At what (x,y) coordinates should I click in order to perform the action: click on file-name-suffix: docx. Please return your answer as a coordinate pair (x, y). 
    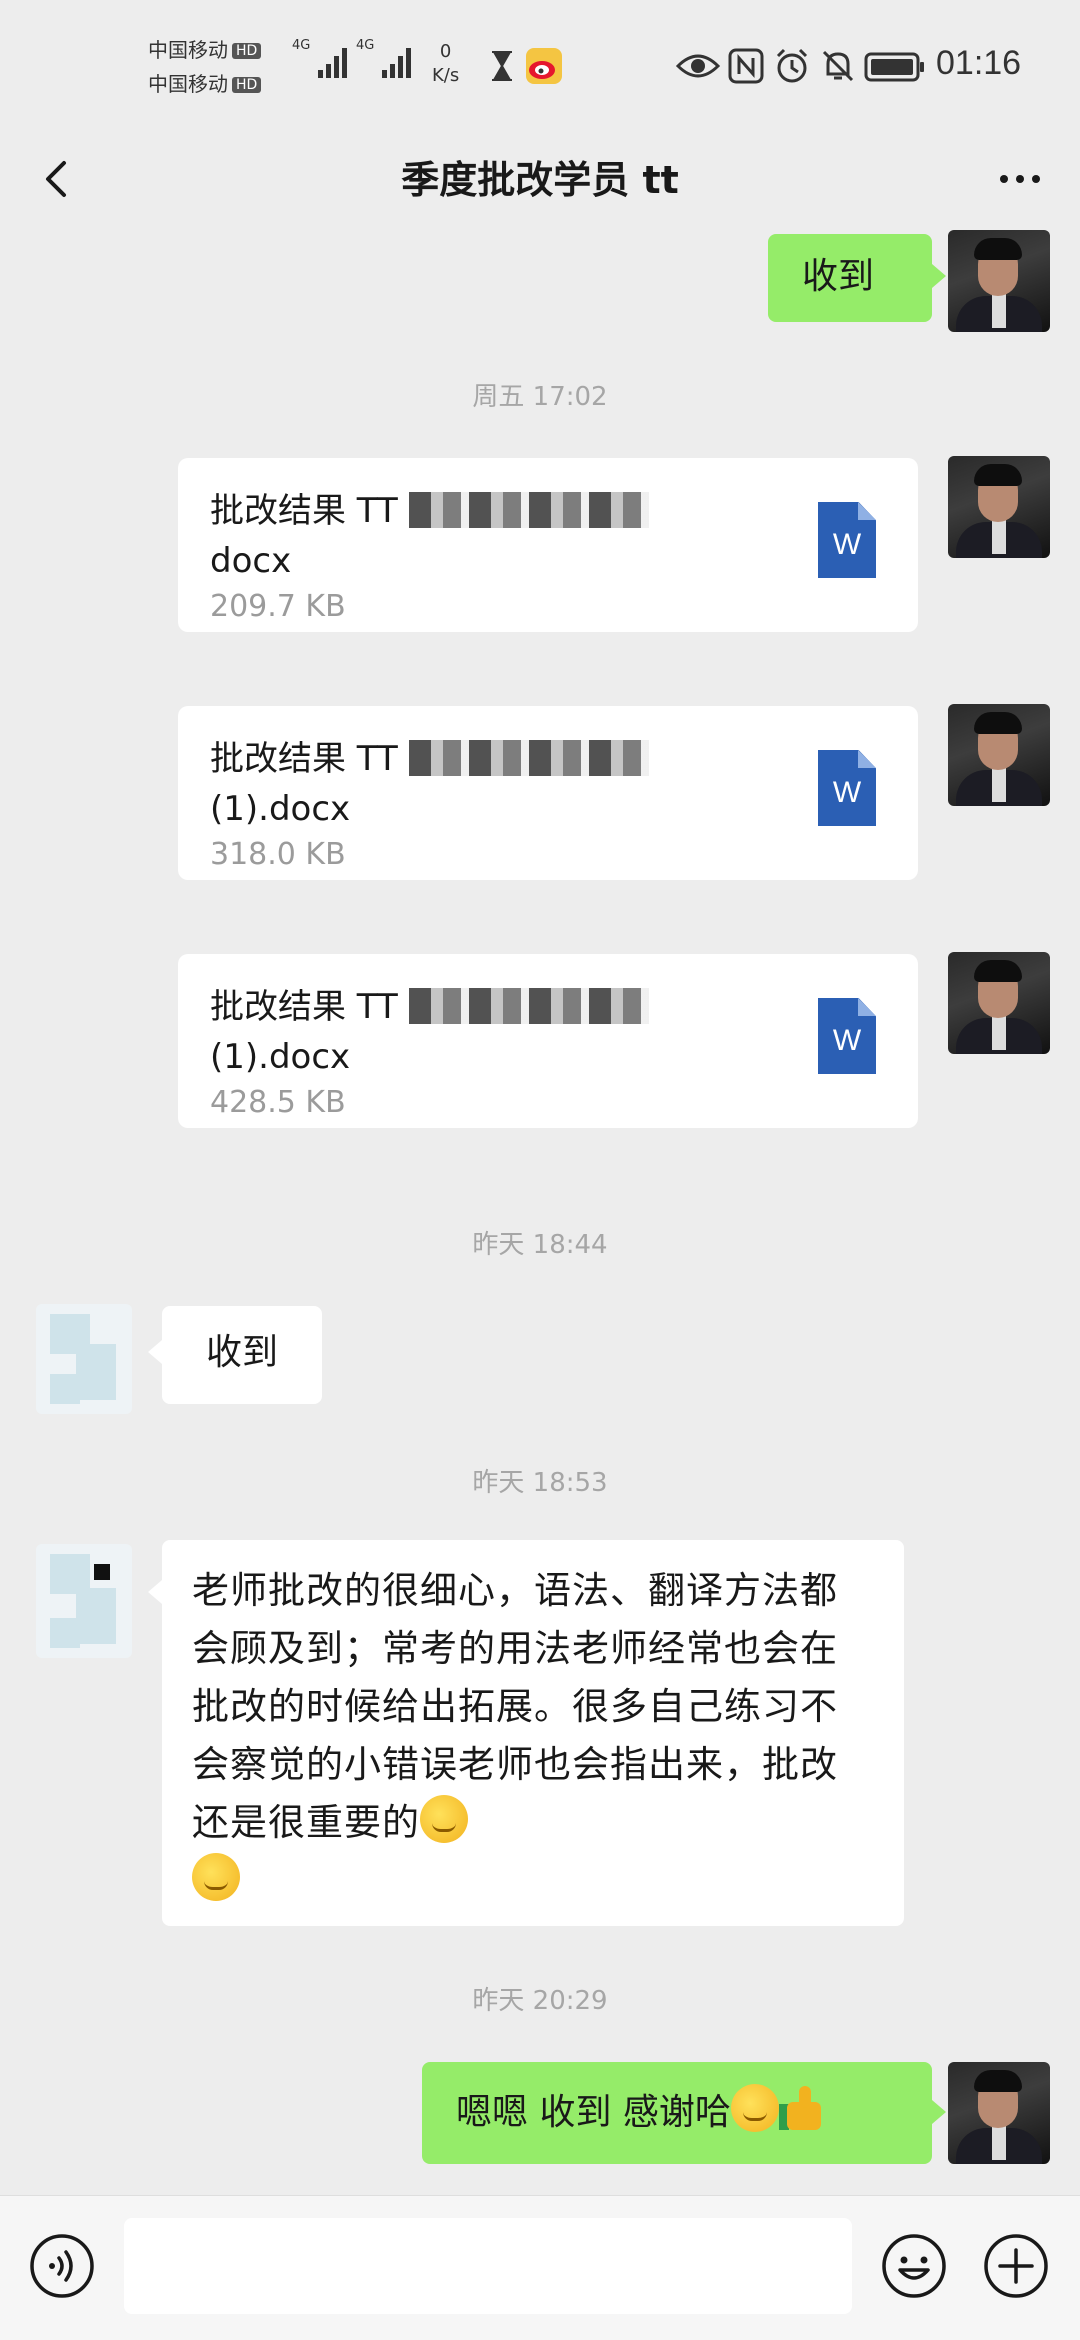
    Looking at the image, I should click on (251, 561).